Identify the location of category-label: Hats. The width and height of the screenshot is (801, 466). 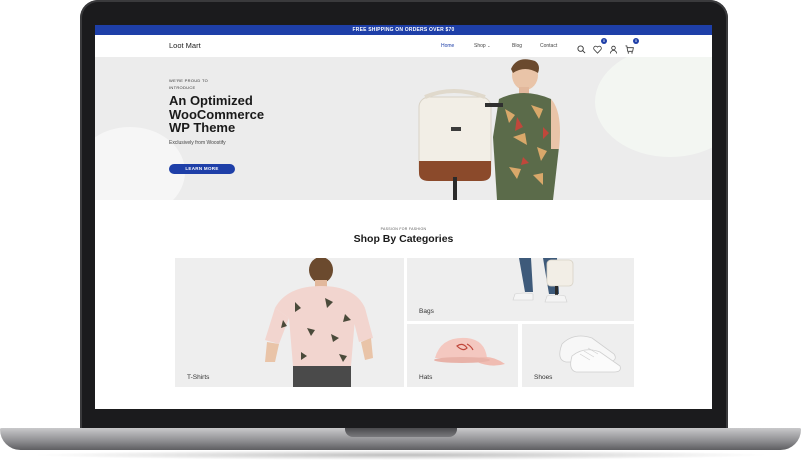
(426, 377).